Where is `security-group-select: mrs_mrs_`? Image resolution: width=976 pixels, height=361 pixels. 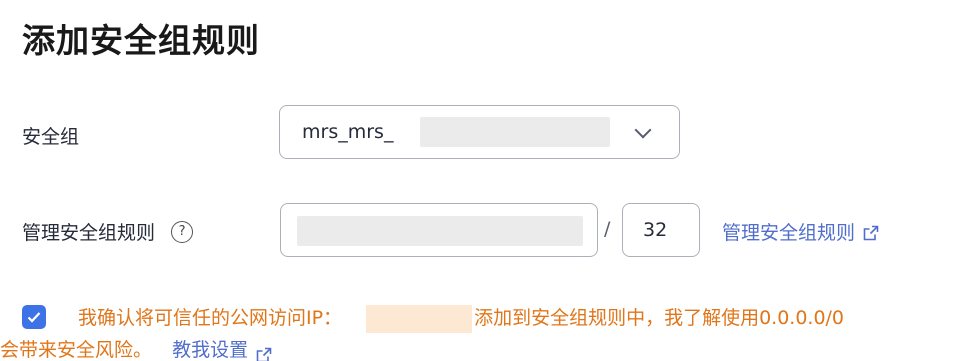
security-group-select: mrs_mrs_ is located at coordinates (479, 132).